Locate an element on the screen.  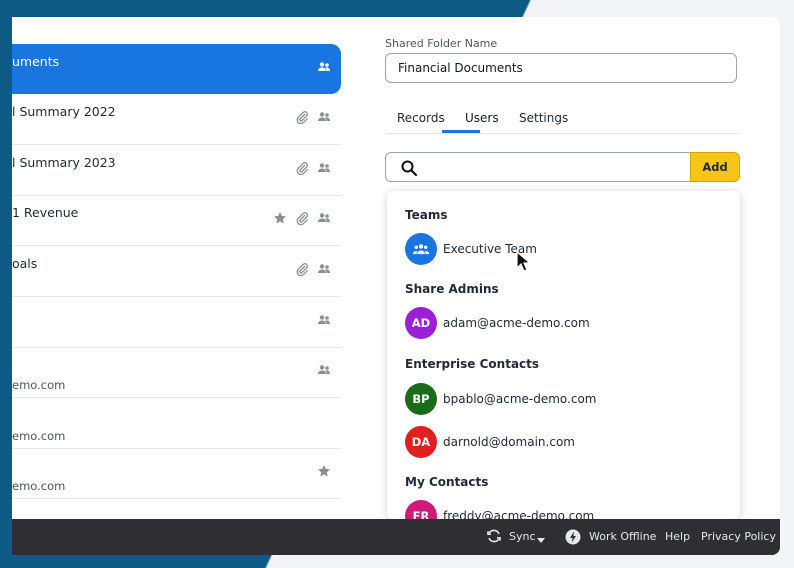
record-title: uments is located at coordinates (36, 61).